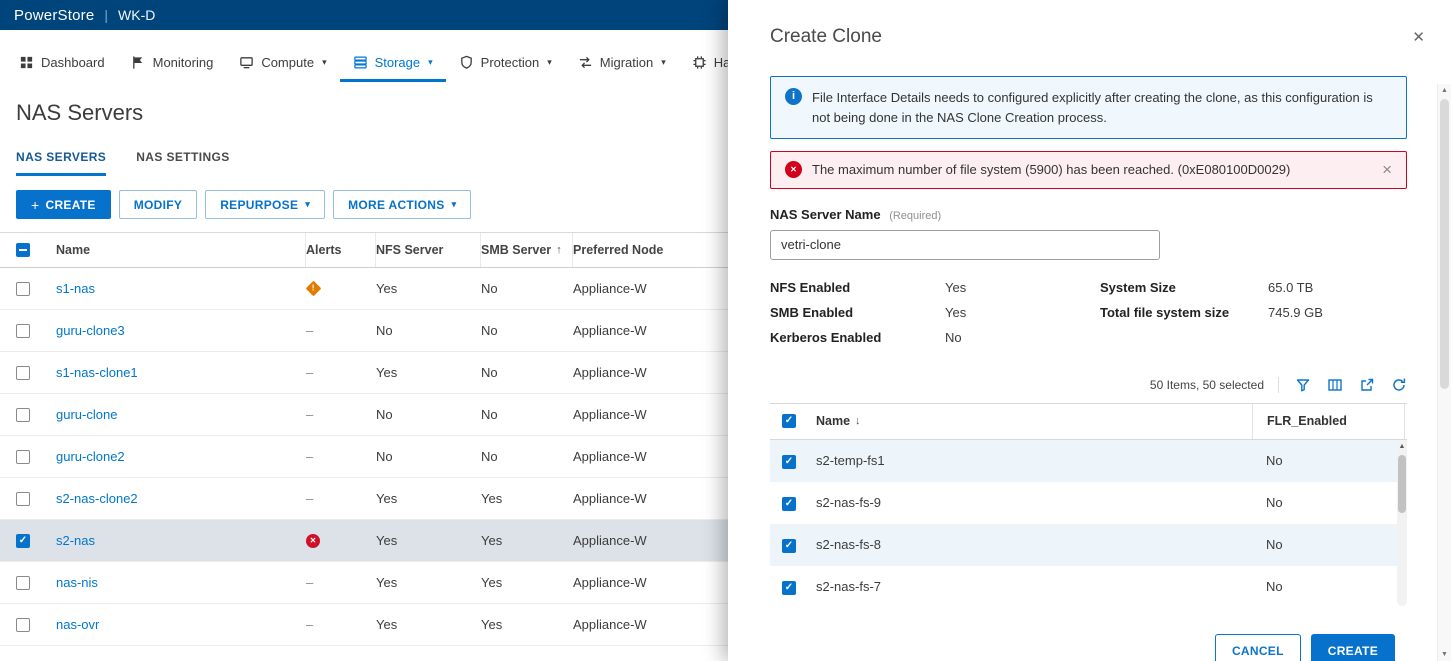  What do you see at coordinates (75, 288) in the screenshot?
I see `nas-server-link: s1-nas` at bounding box center [75, 288].